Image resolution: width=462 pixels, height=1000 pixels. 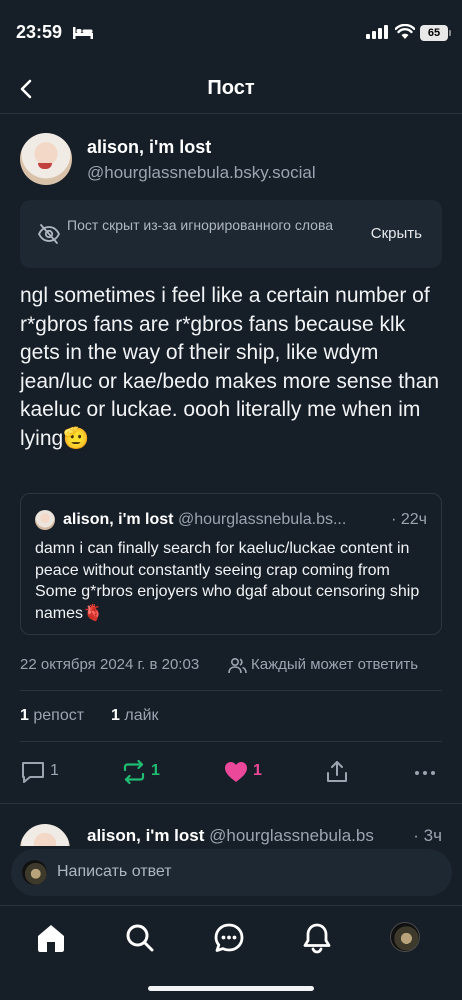 I want to click on page-title: Пост, so click(x=231, y=88).